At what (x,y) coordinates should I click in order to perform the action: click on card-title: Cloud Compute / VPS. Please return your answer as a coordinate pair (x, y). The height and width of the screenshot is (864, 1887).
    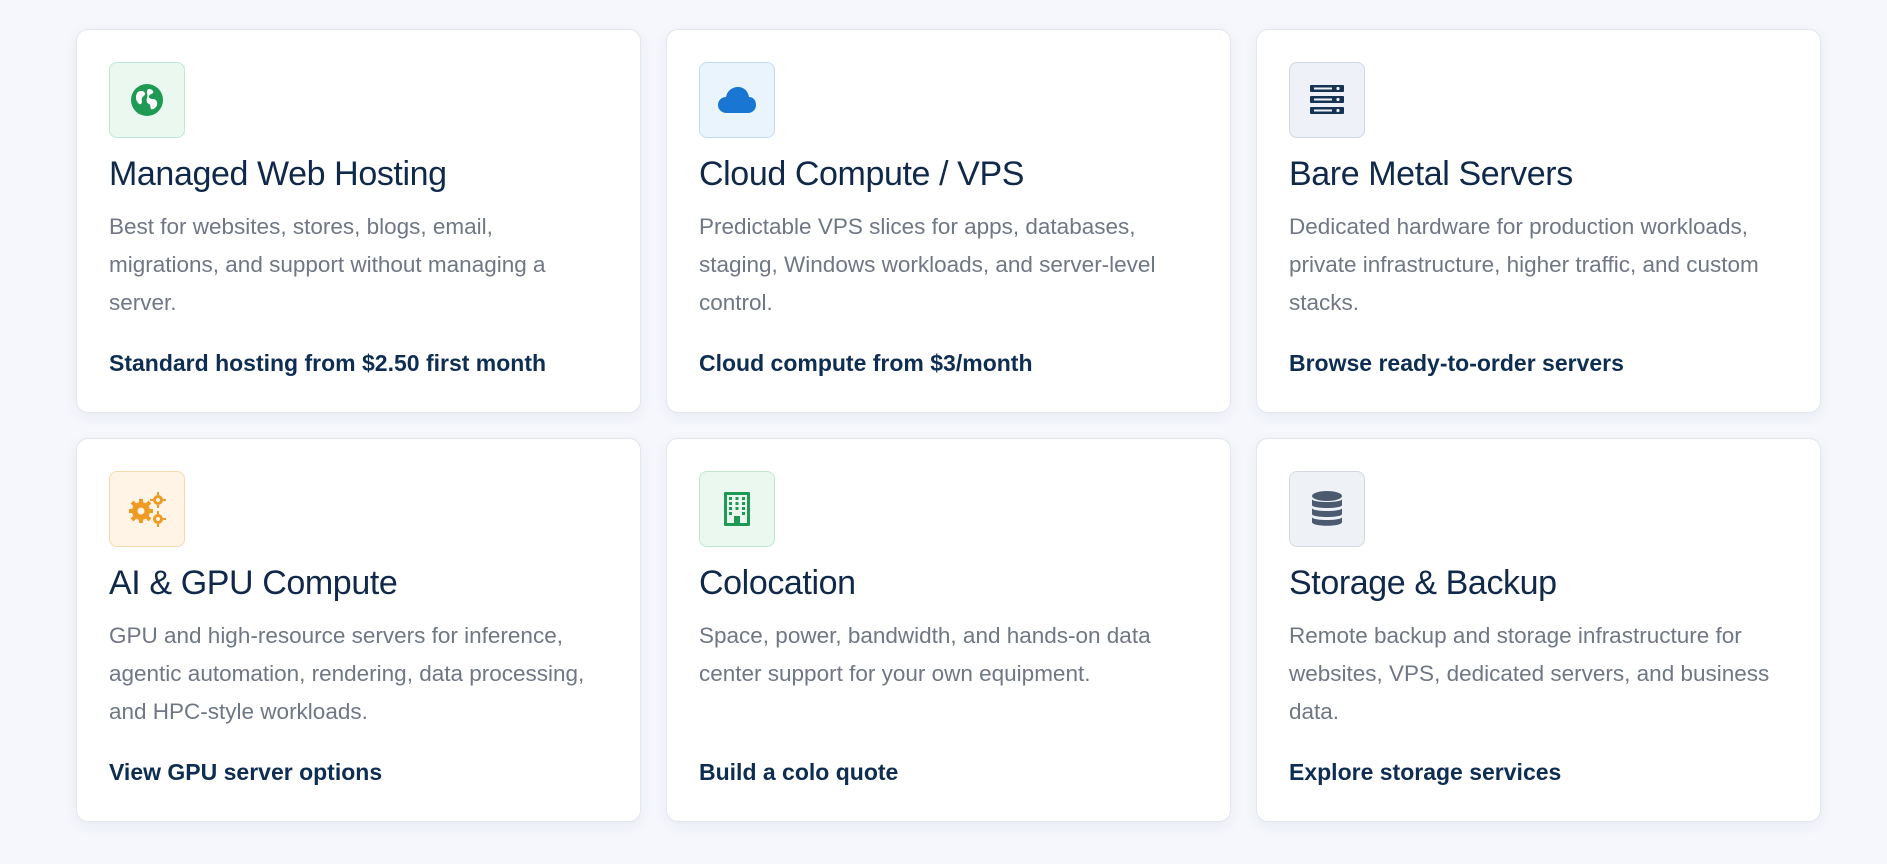
    Looking at the image, I should click on (862, 174).